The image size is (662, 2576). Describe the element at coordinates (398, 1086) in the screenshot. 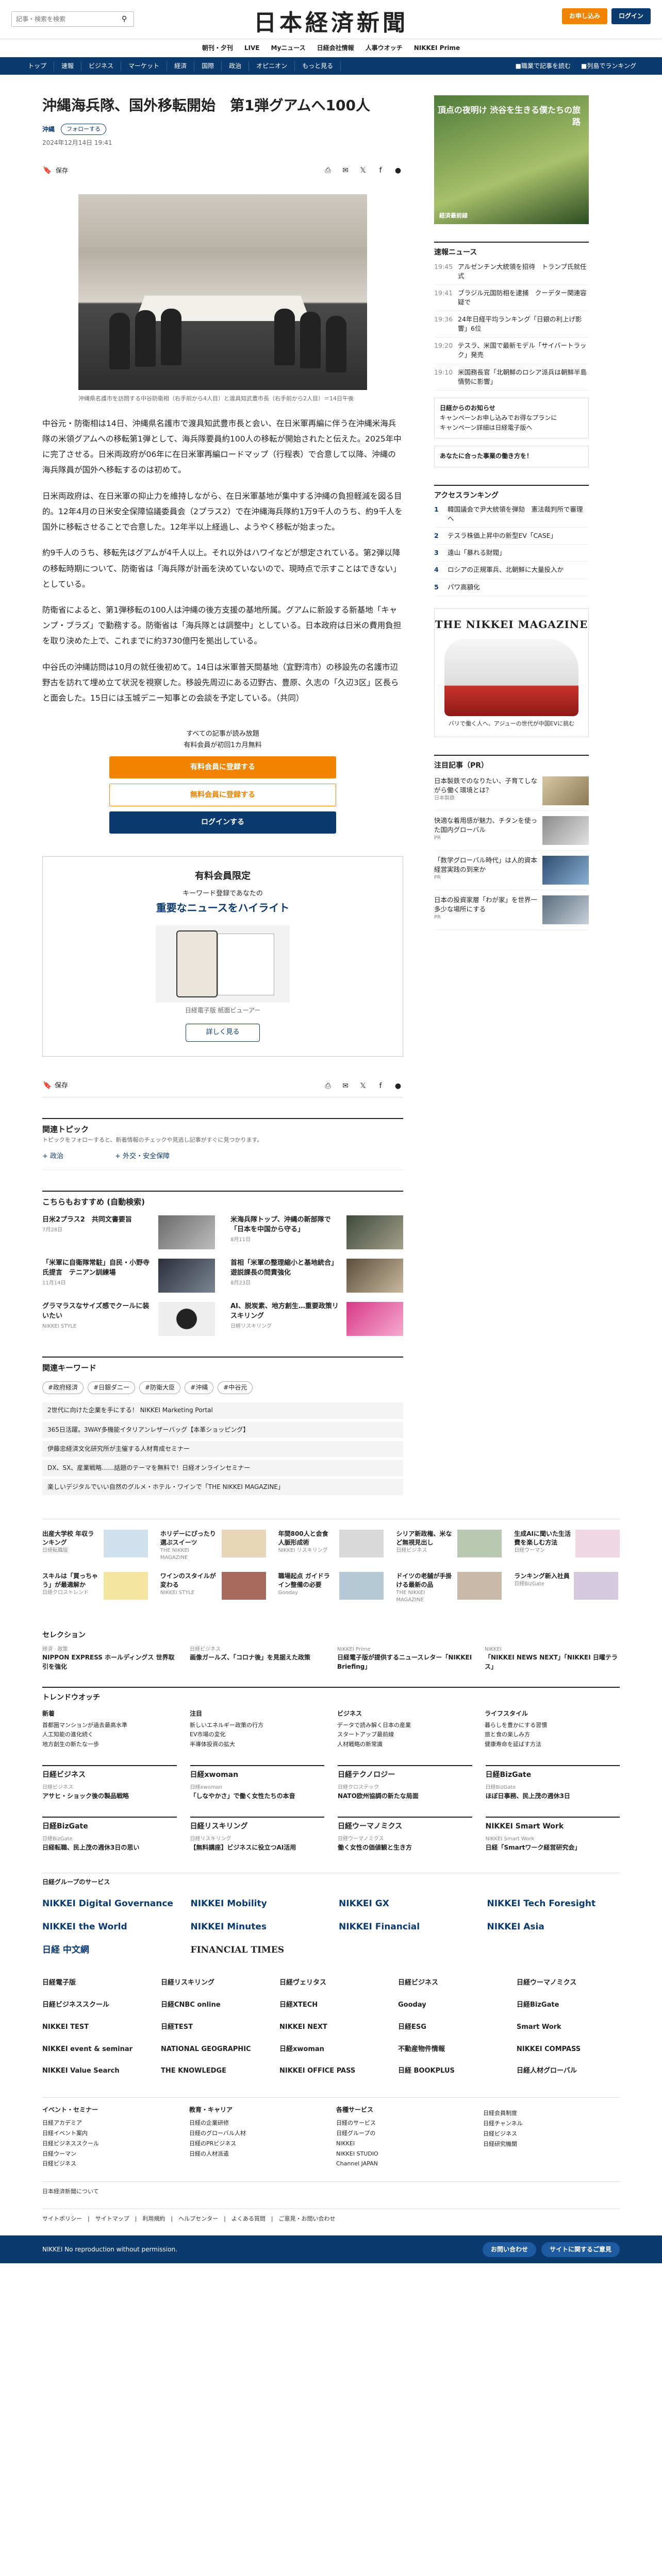

I see `share-line-icon: ●` at that location.